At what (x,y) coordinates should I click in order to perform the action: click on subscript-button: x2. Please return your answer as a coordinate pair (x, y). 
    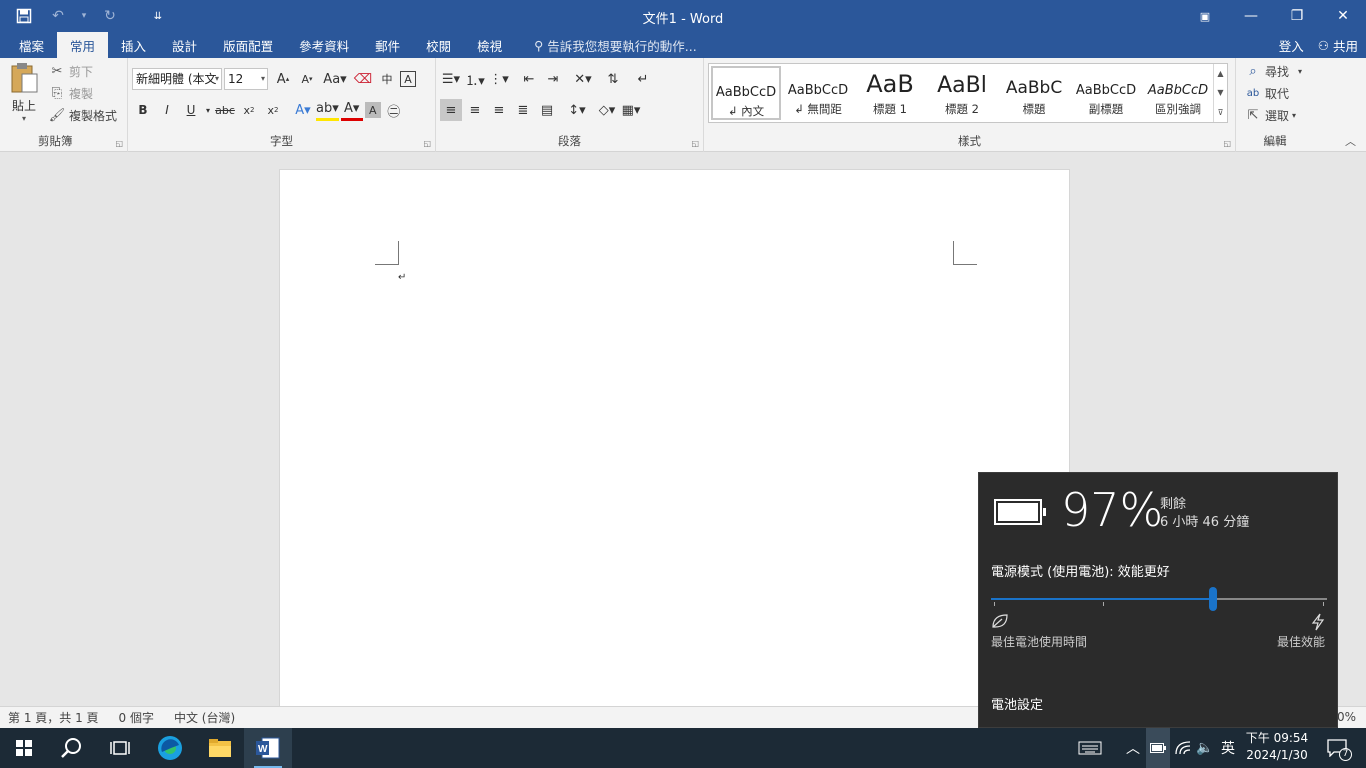
    Looking at the image, I should click on (249, 110).